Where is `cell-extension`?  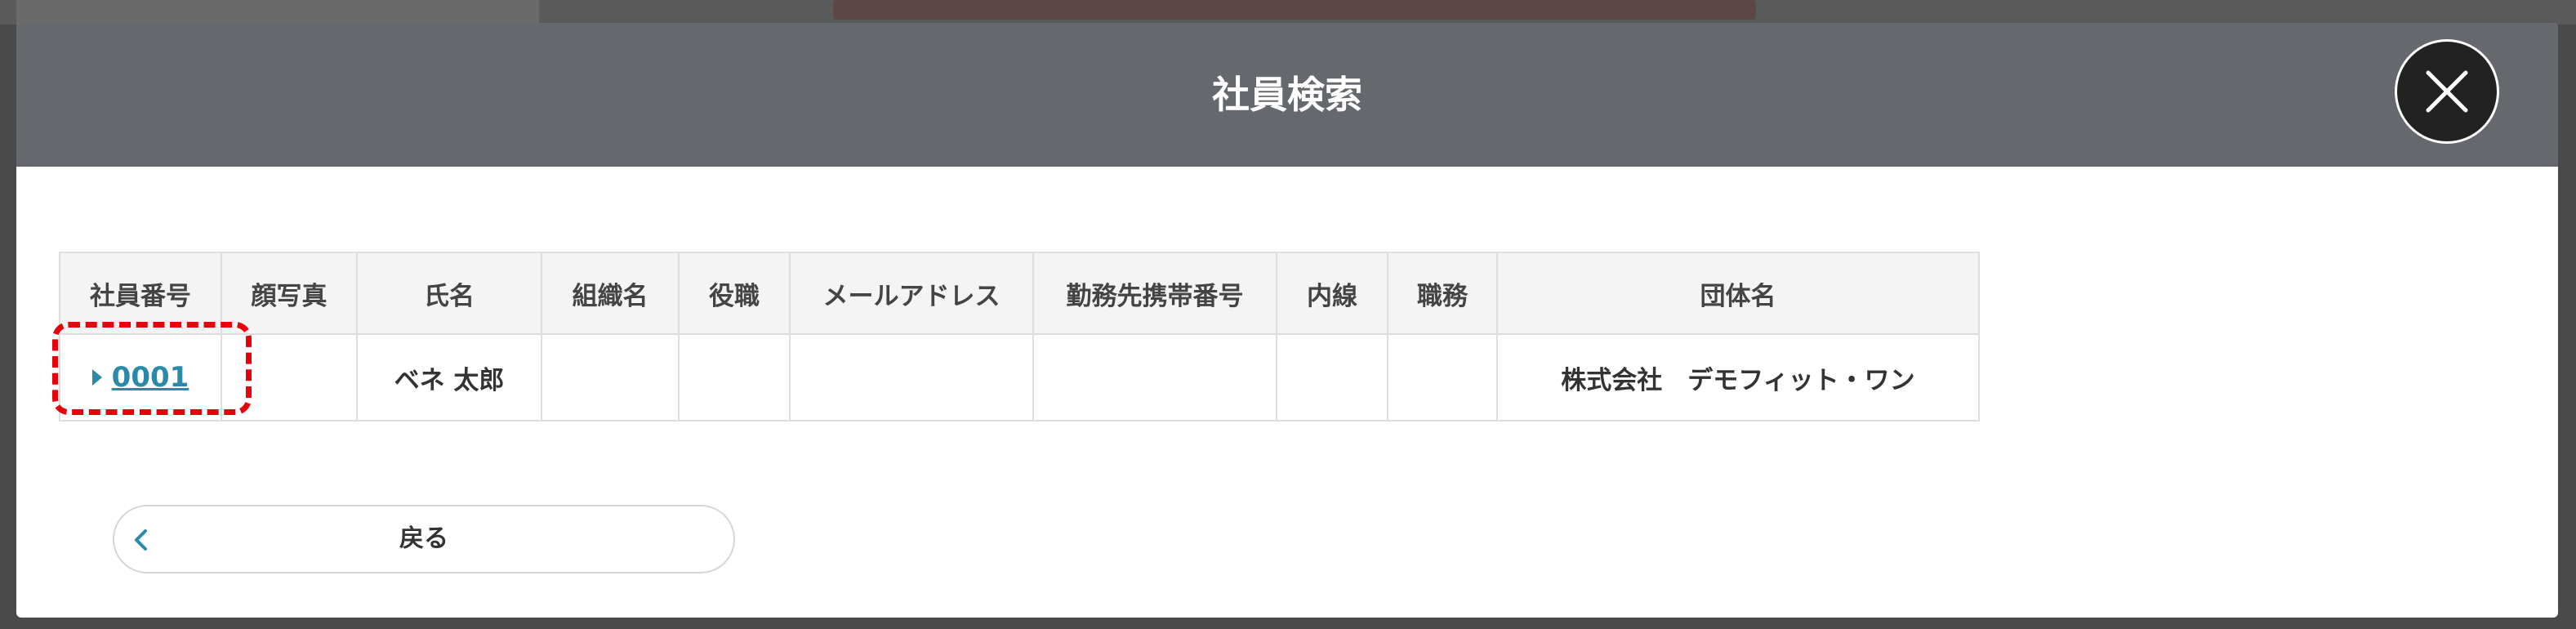 cell-extension is located at coordinates (1332, 377).